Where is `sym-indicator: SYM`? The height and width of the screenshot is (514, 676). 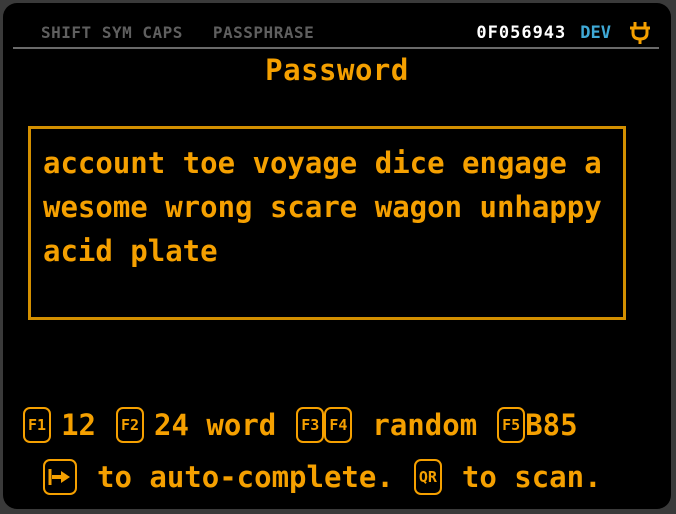 sym-indicator: SYM is located at coordinates (117, 32).